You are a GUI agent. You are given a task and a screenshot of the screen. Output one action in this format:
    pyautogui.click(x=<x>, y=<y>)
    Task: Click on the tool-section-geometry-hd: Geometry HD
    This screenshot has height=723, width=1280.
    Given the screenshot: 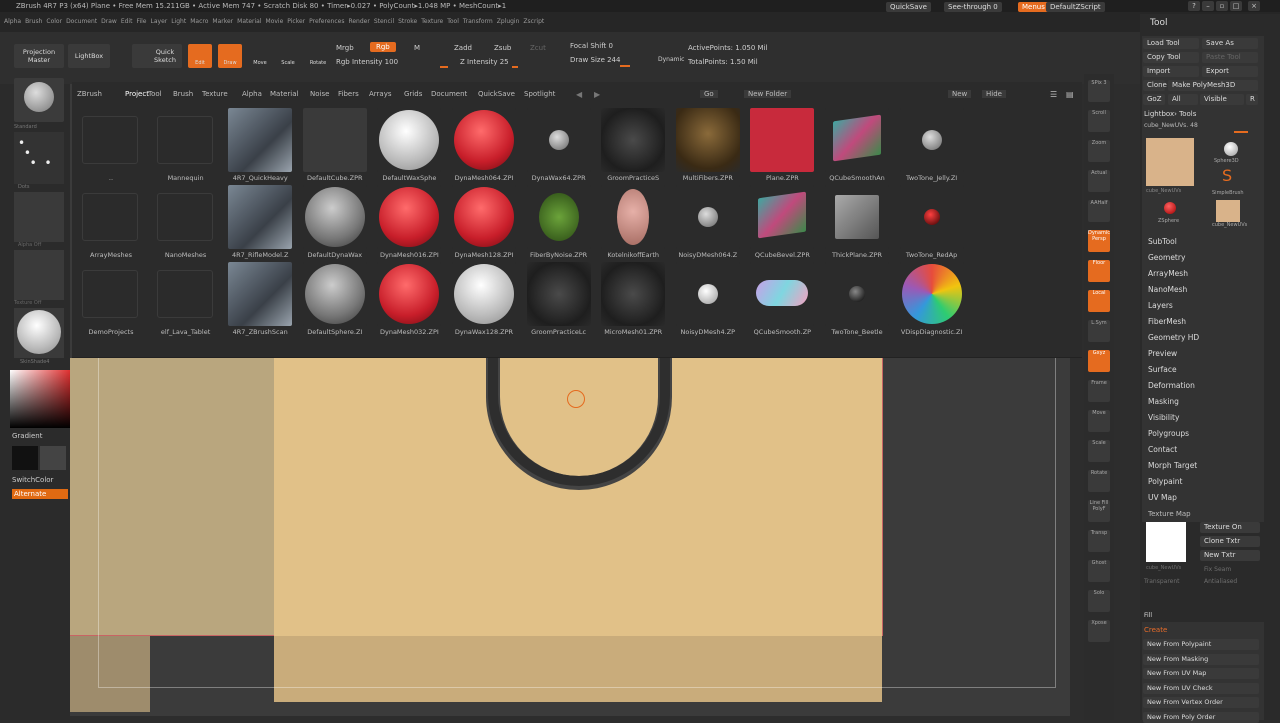 What is the action you would take?
    pyautogui.click(x=1173, y=337)
    